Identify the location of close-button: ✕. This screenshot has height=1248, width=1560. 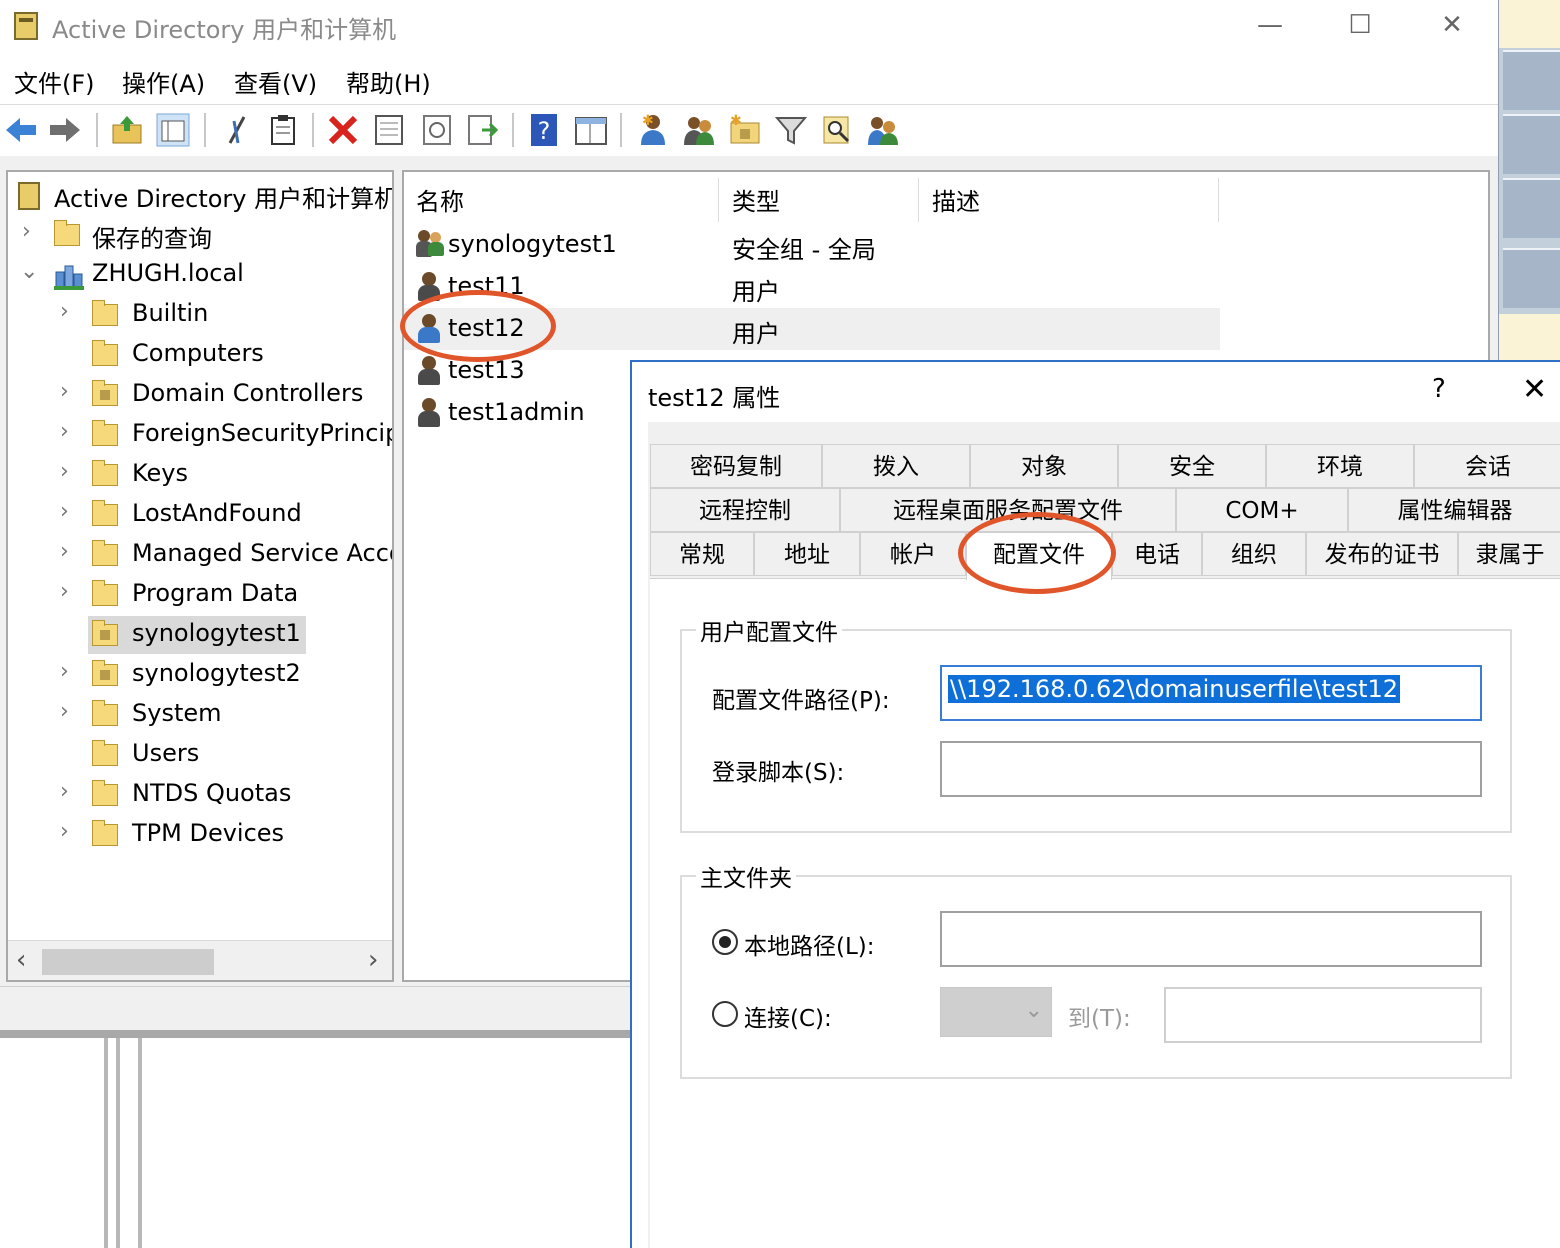
(1452, 25).